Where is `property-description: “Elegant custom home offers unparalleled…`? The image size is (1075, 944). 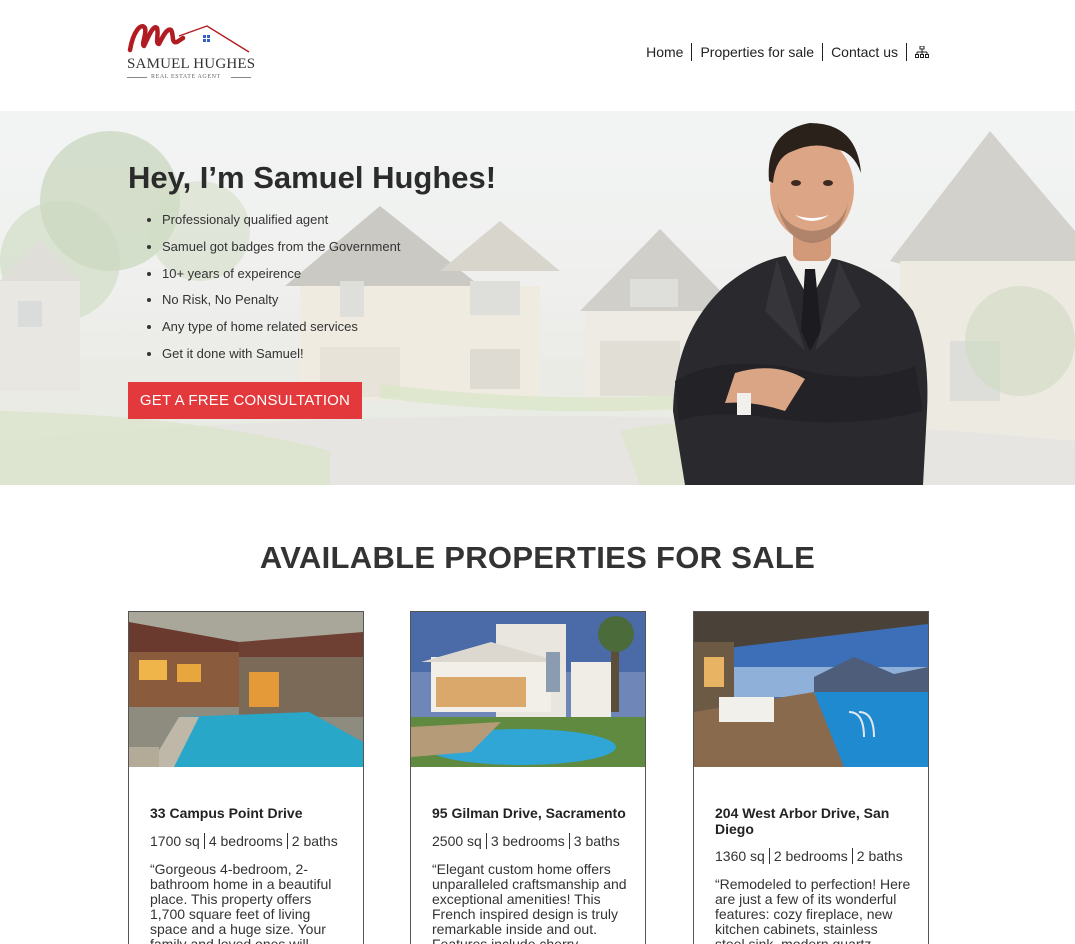
property-description: “Elegant custom home offers unparalleled… is located at coordinates (529, 902).